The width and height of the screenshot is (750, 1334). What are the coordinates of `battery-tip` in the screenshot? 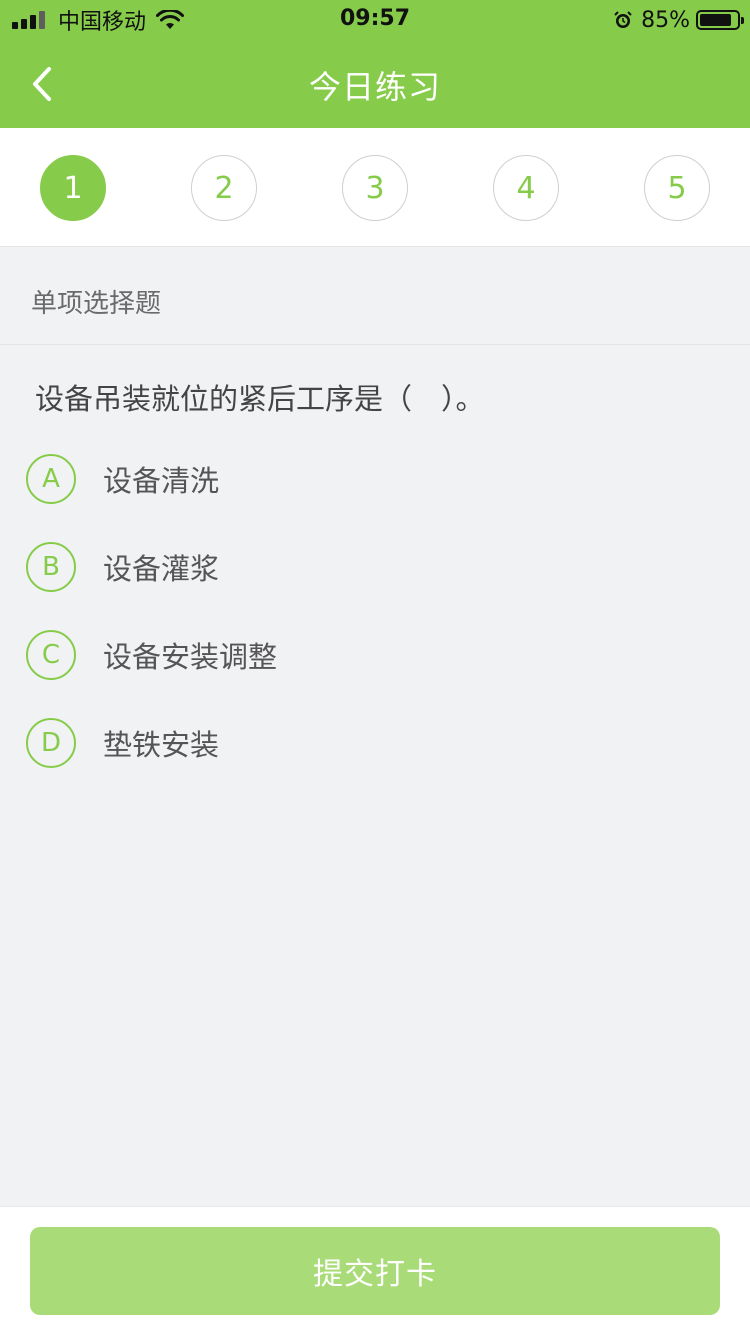 It's located at (742, 20).